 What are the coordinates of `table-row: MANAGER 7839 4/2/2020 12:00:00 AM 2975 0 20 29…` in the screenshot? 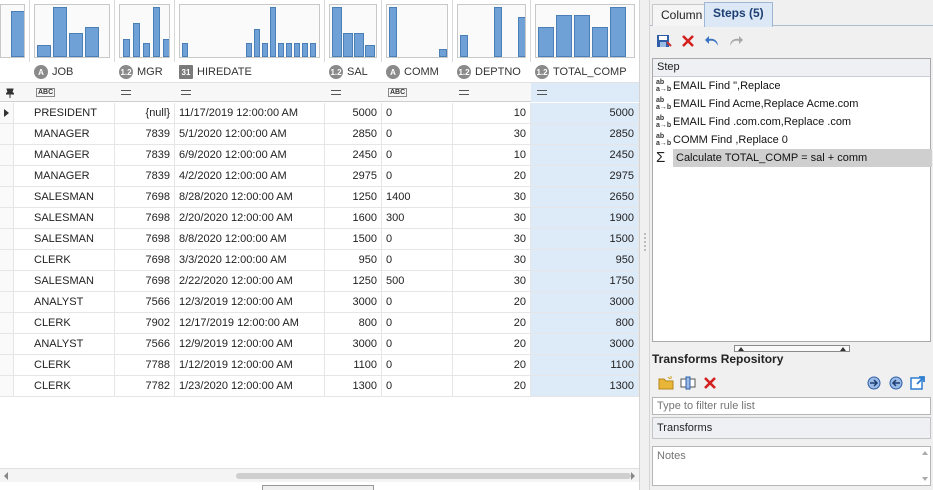 It's located at (319, 176).